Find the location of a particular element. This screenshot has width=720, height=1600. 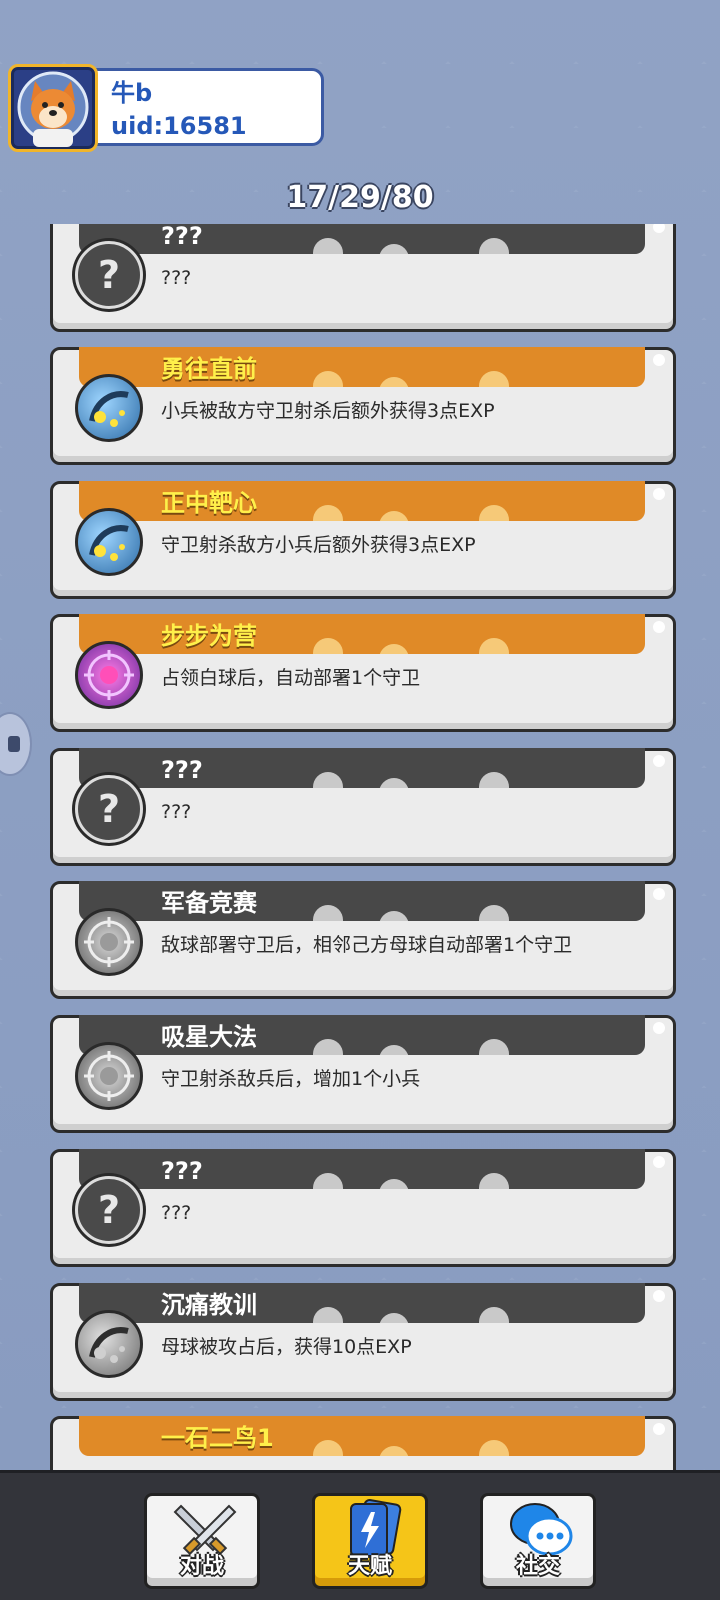

talent-title: 吸星大法 is located at coordinates (209, 1037).